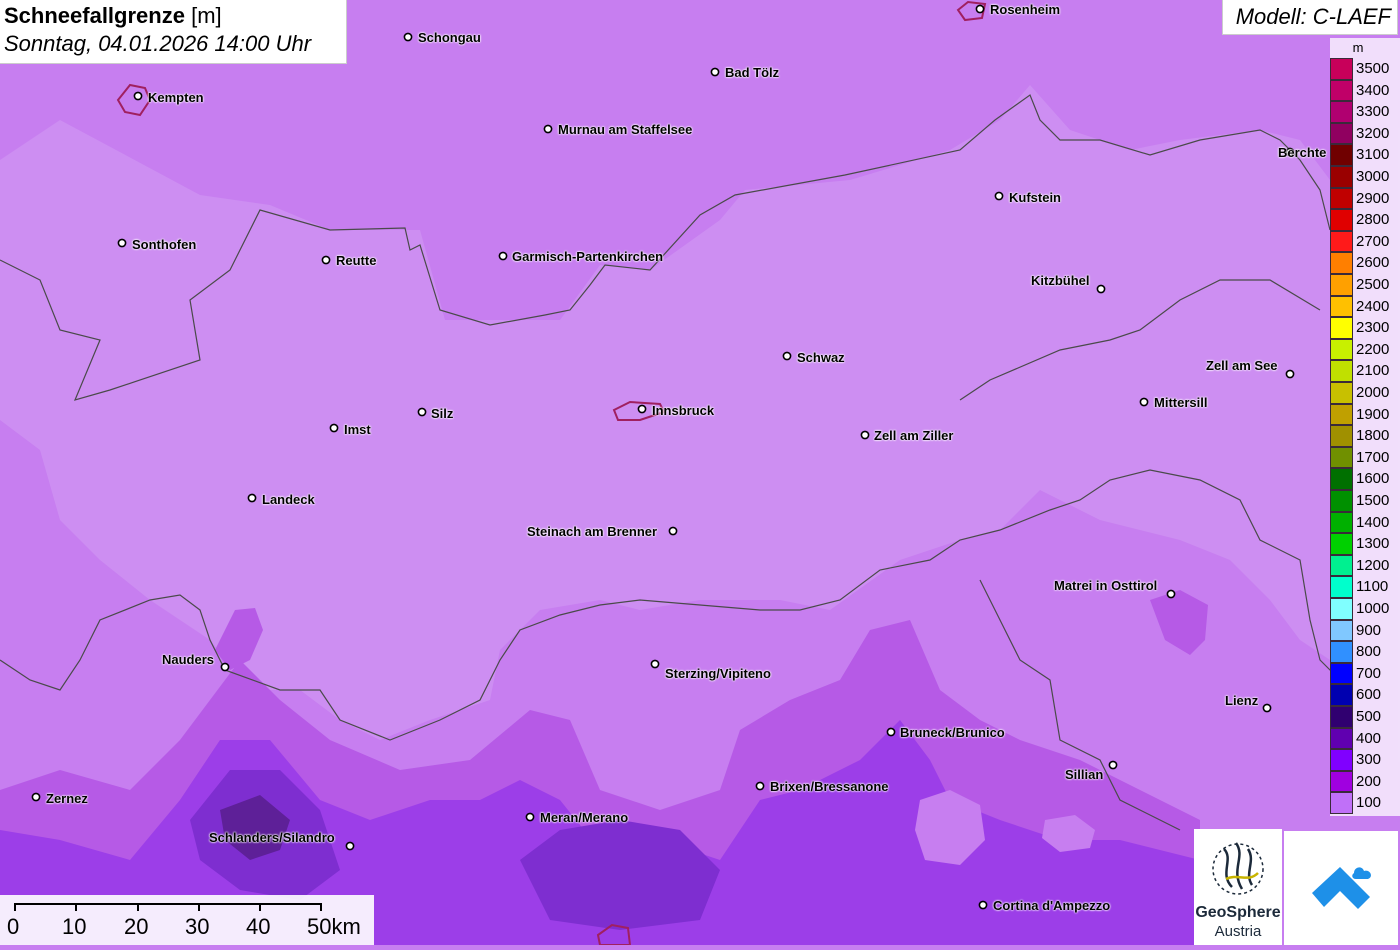 Image resolution: width=1400 pixels, height=950 pixels. Describe the element at coordinates (1373, 90) in the screenshot. I see `legend-label: 3400` at that location.